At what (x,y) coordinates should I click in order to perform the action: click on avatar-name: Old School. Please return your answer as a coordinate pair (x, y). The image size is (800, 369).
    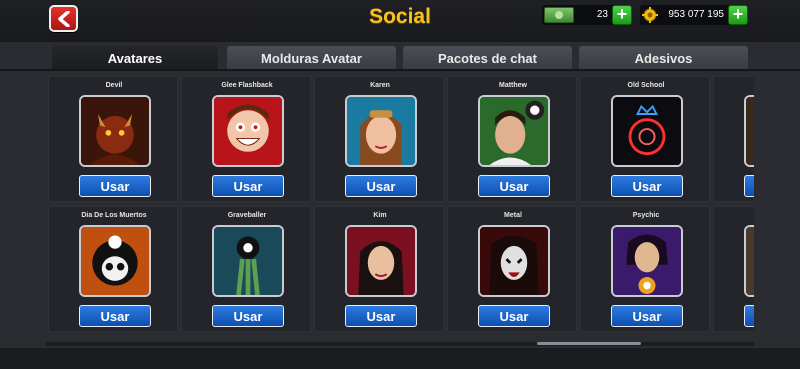
    Looking at the image, I should click on (646, 85).